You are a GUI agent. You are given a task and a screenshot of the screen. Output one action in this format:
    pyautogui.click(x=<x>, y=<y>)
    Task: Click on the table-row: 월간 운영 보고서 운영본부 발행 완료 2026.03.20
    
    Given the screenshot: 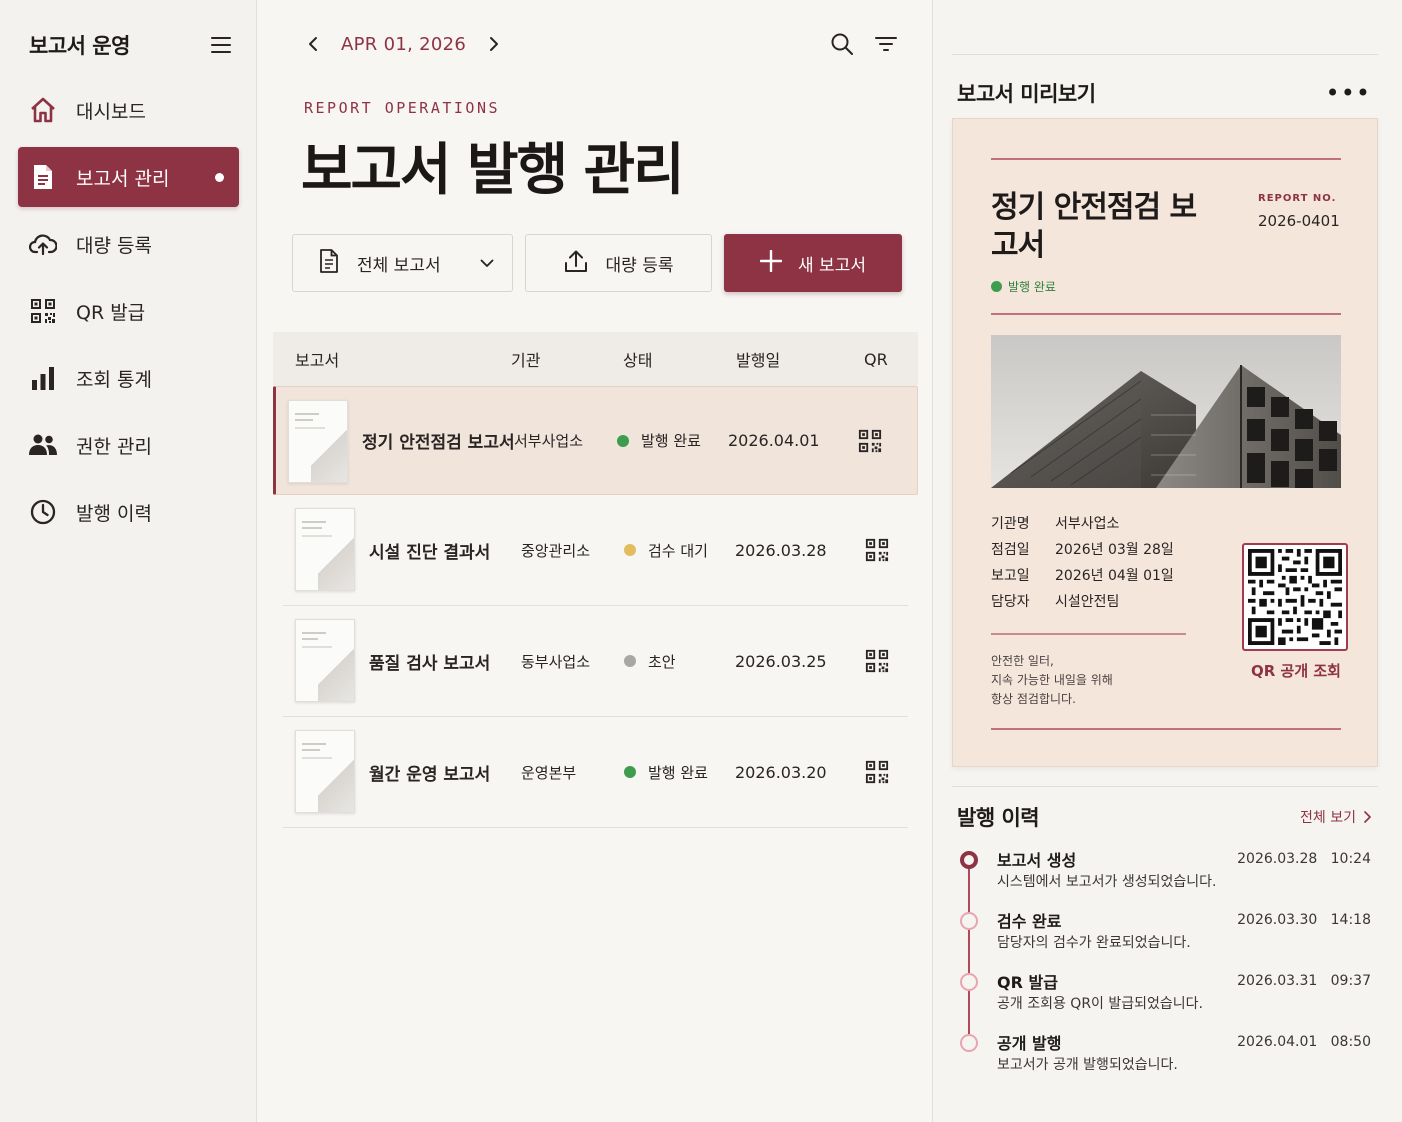 What is the action you would take?
    pyautogui.click(x=595, y=772)
    